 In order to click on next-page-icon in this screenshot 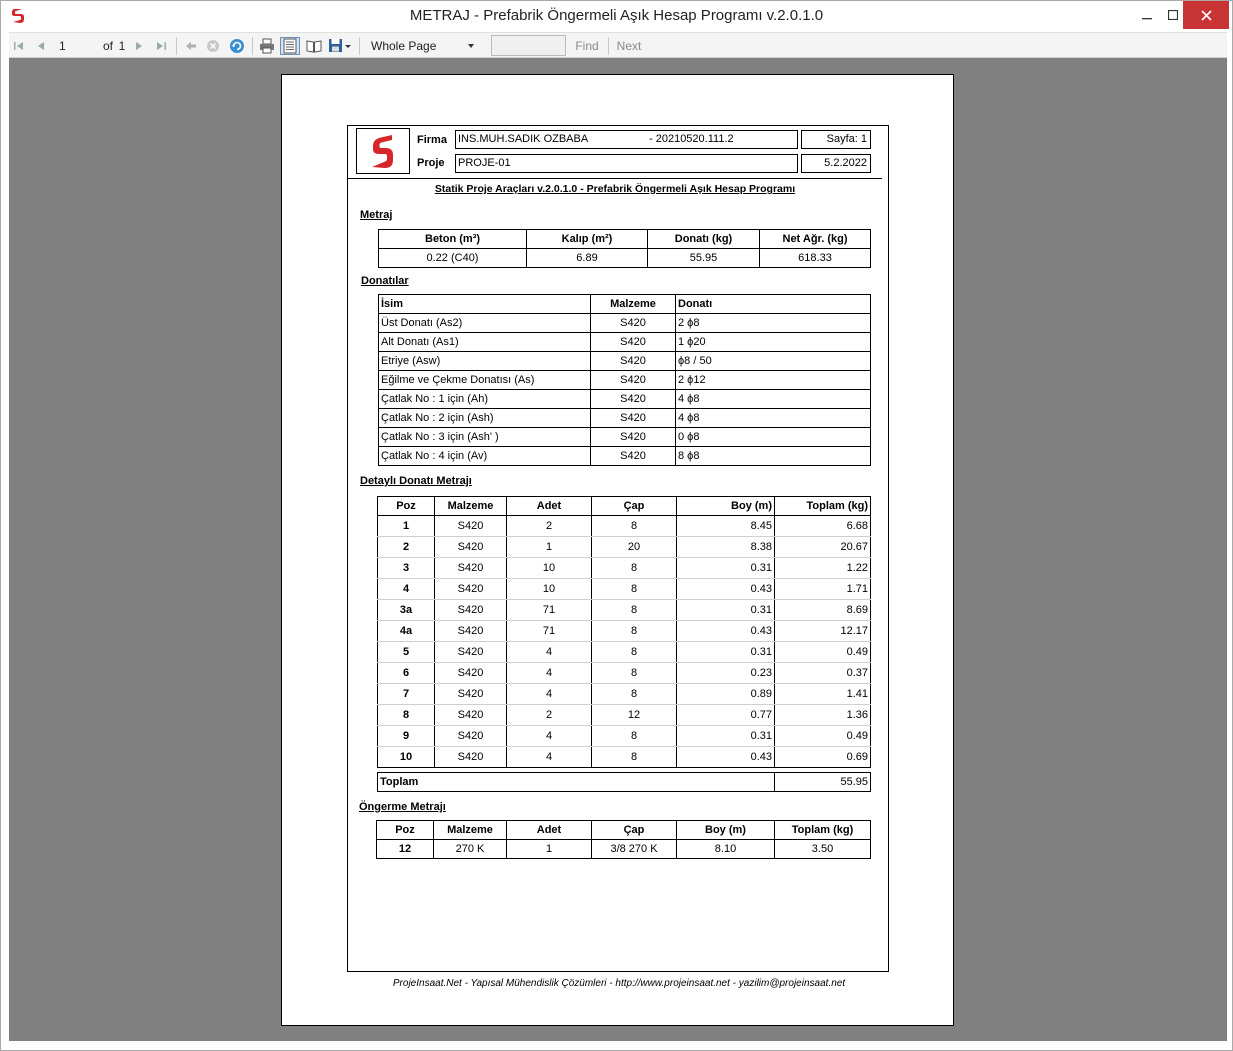, I will do `click(139, 46)`.